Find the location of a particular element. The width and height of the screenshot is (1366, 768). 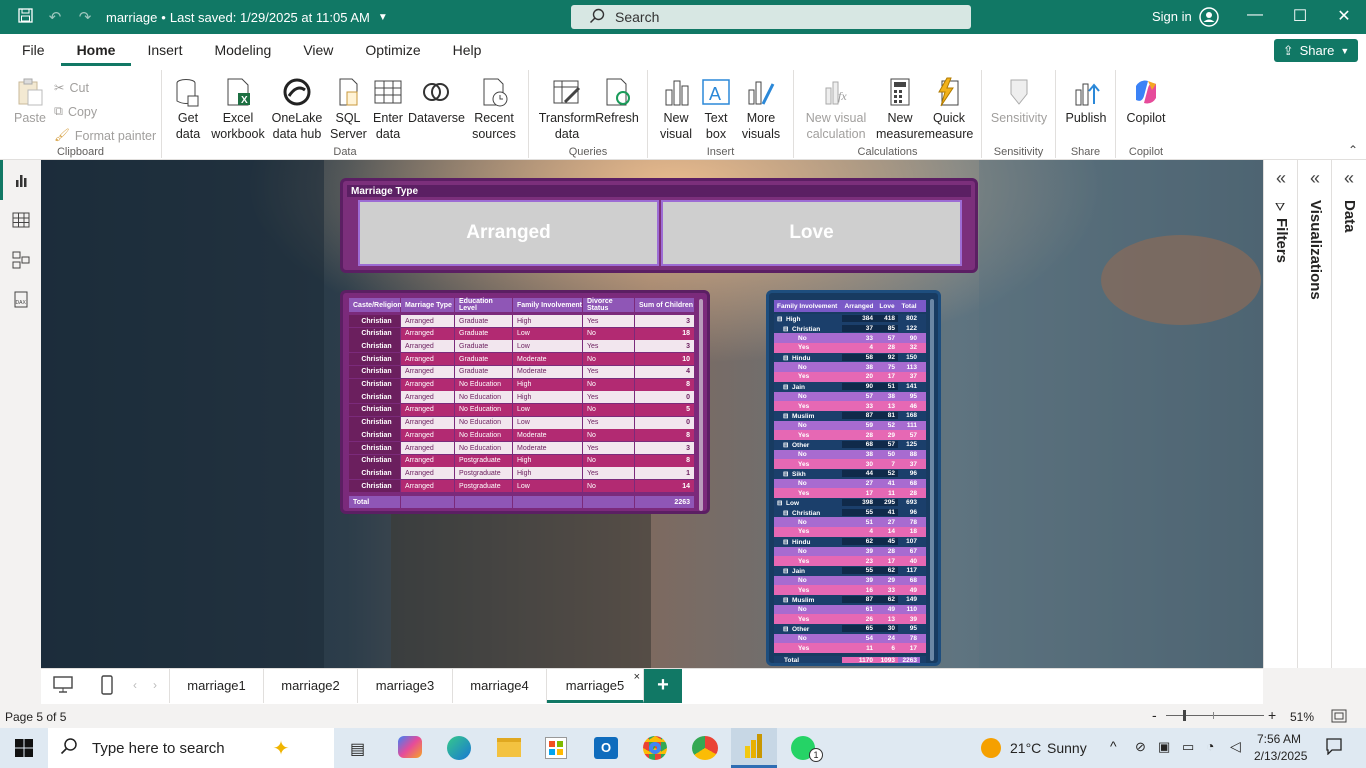

copilot-button: Copilot is located at coordinates (1146, 101).